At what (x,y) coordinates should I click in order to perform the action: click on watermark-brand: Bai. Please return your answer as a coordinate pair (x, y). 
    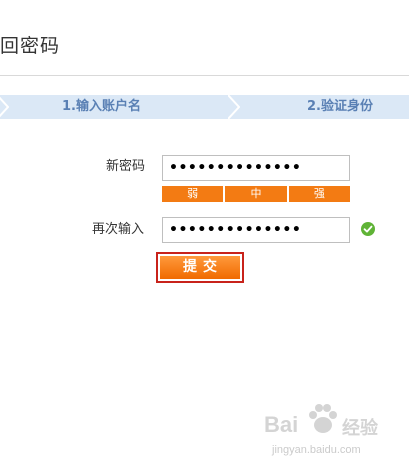
    Looking at the image, I should click on (281, 424).